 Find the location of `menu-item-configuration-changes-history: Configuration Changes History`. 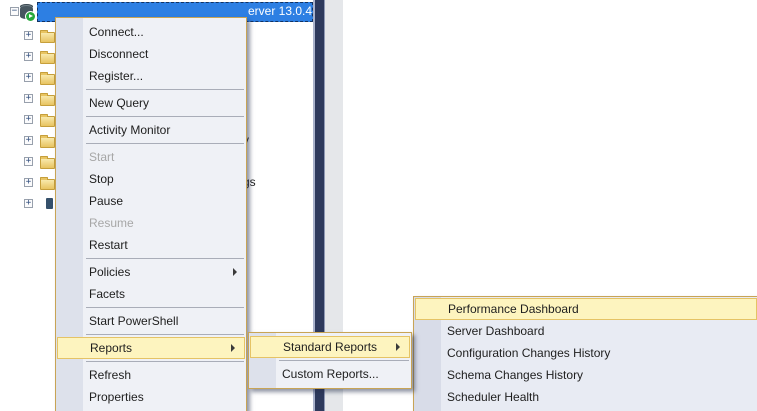

menu-item-configuration-changes-history: Configuration Changes History is located at coordinates (585, 353).